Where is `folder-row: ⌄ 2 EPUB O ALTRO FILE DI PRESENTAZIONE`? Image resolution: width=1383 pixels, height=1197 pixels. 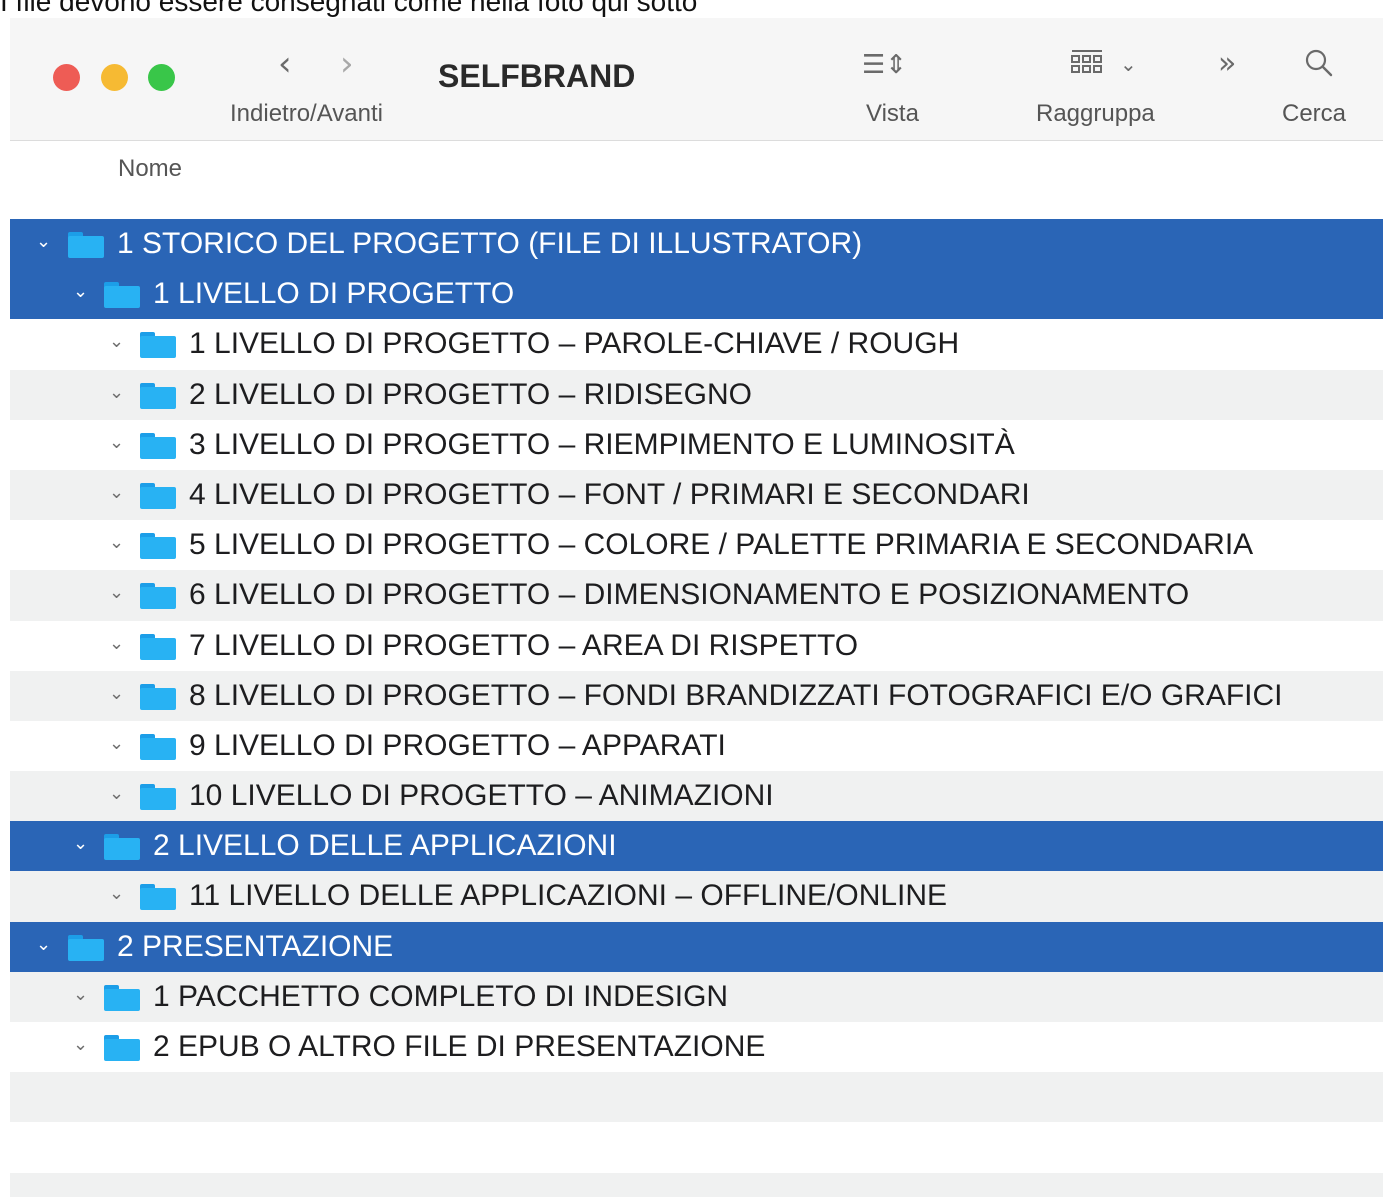
folder-row: ⌄ 2 EPUB O ALTRO FILE DI PRESENTAZIONE is located at coordinates (696, 1047).